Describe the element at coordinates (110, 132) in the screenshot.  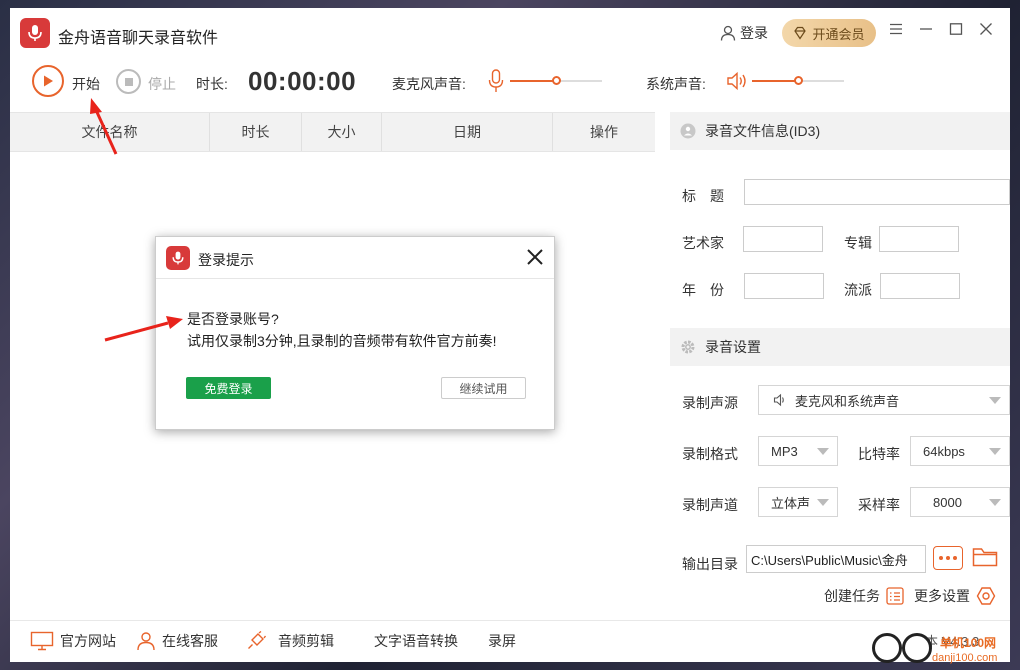
I see `column-header-filename: 文件名称` at that location.